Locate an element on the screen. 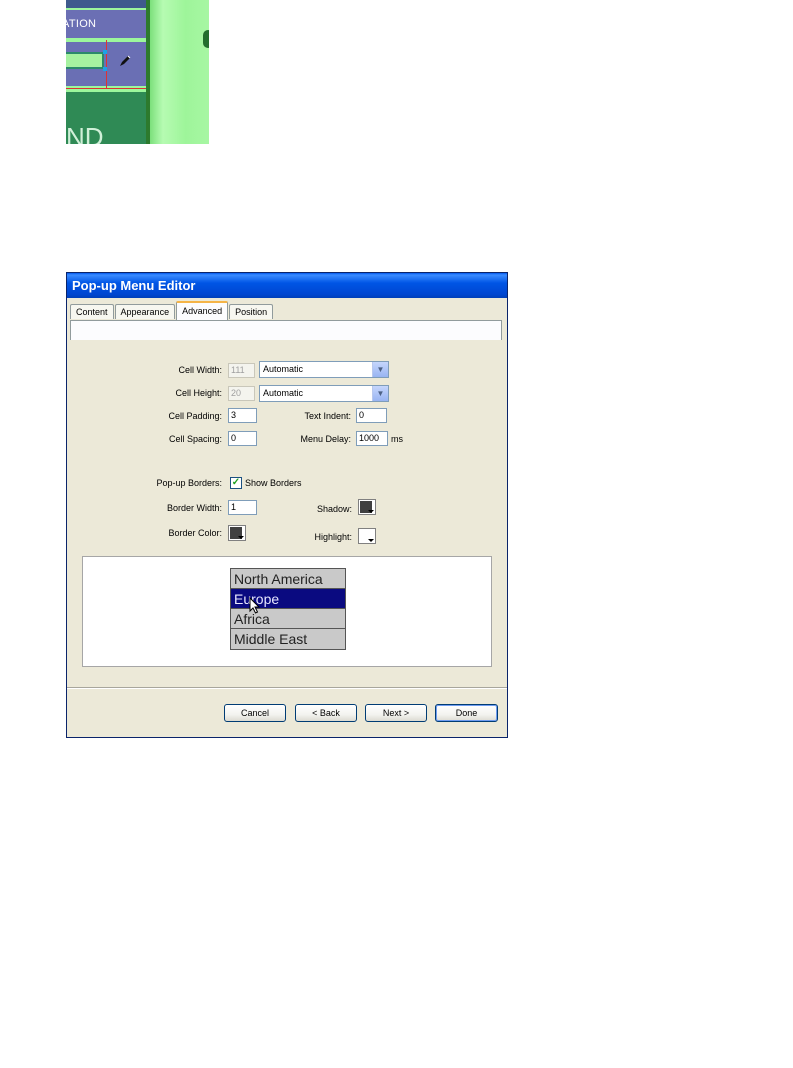 The image size is (793, 1068). preview-menu-item: Middle East is located at coordinates (288, 639).